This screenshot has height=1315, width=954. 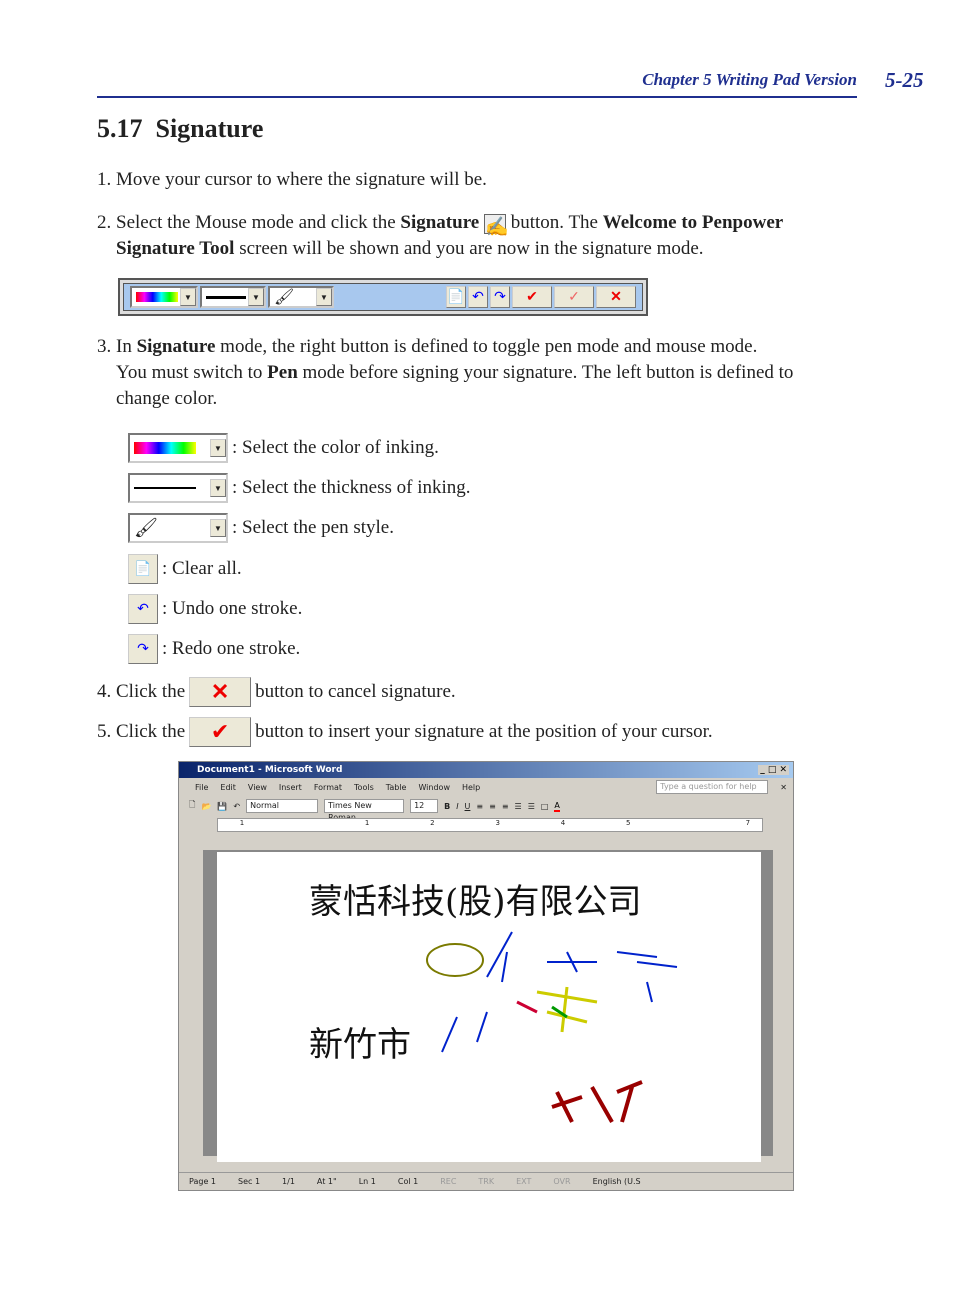 What do you see at coordinates (479, 806) in the screenshot?
I see `align-left-button: ≡` at bounding box center [479, 806].